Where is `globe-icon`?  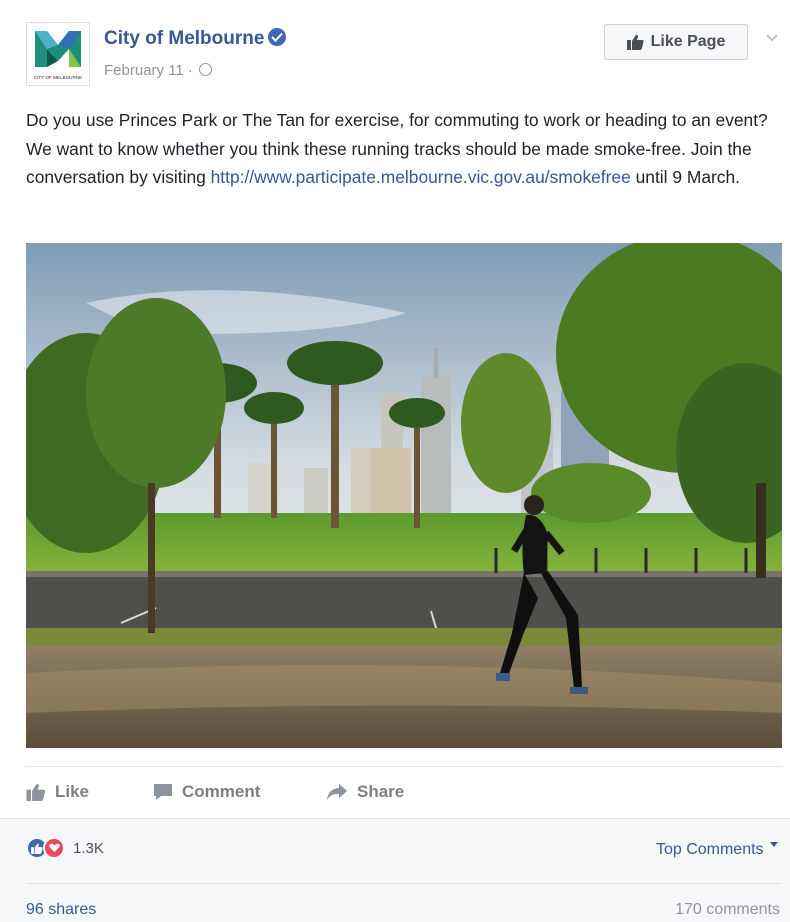
globe-icon is located at coordinates (206, 69).